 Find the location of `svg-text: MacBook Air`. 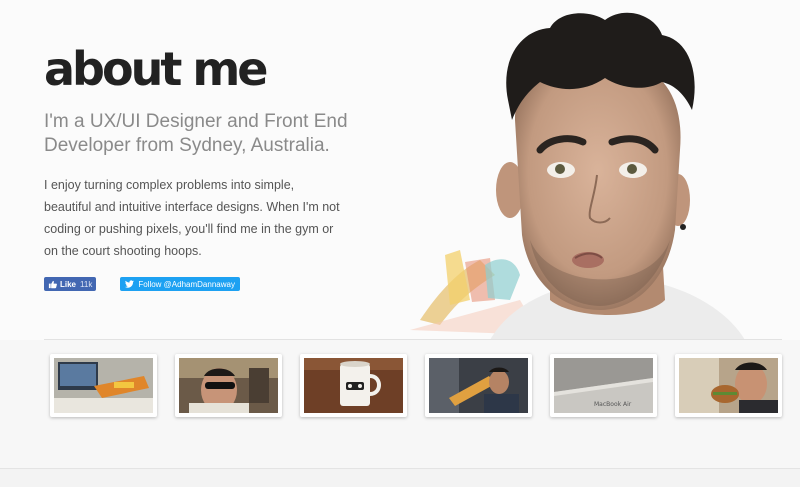

svg-text: MacBook Air is located at coordinates (613, 404).